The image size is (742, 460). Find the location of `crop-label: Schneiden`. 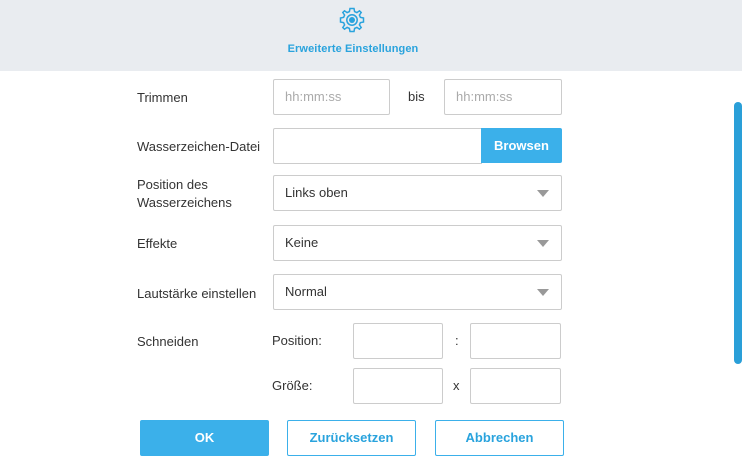

crop-label: Schneiden is located at coordinates (168, 341).